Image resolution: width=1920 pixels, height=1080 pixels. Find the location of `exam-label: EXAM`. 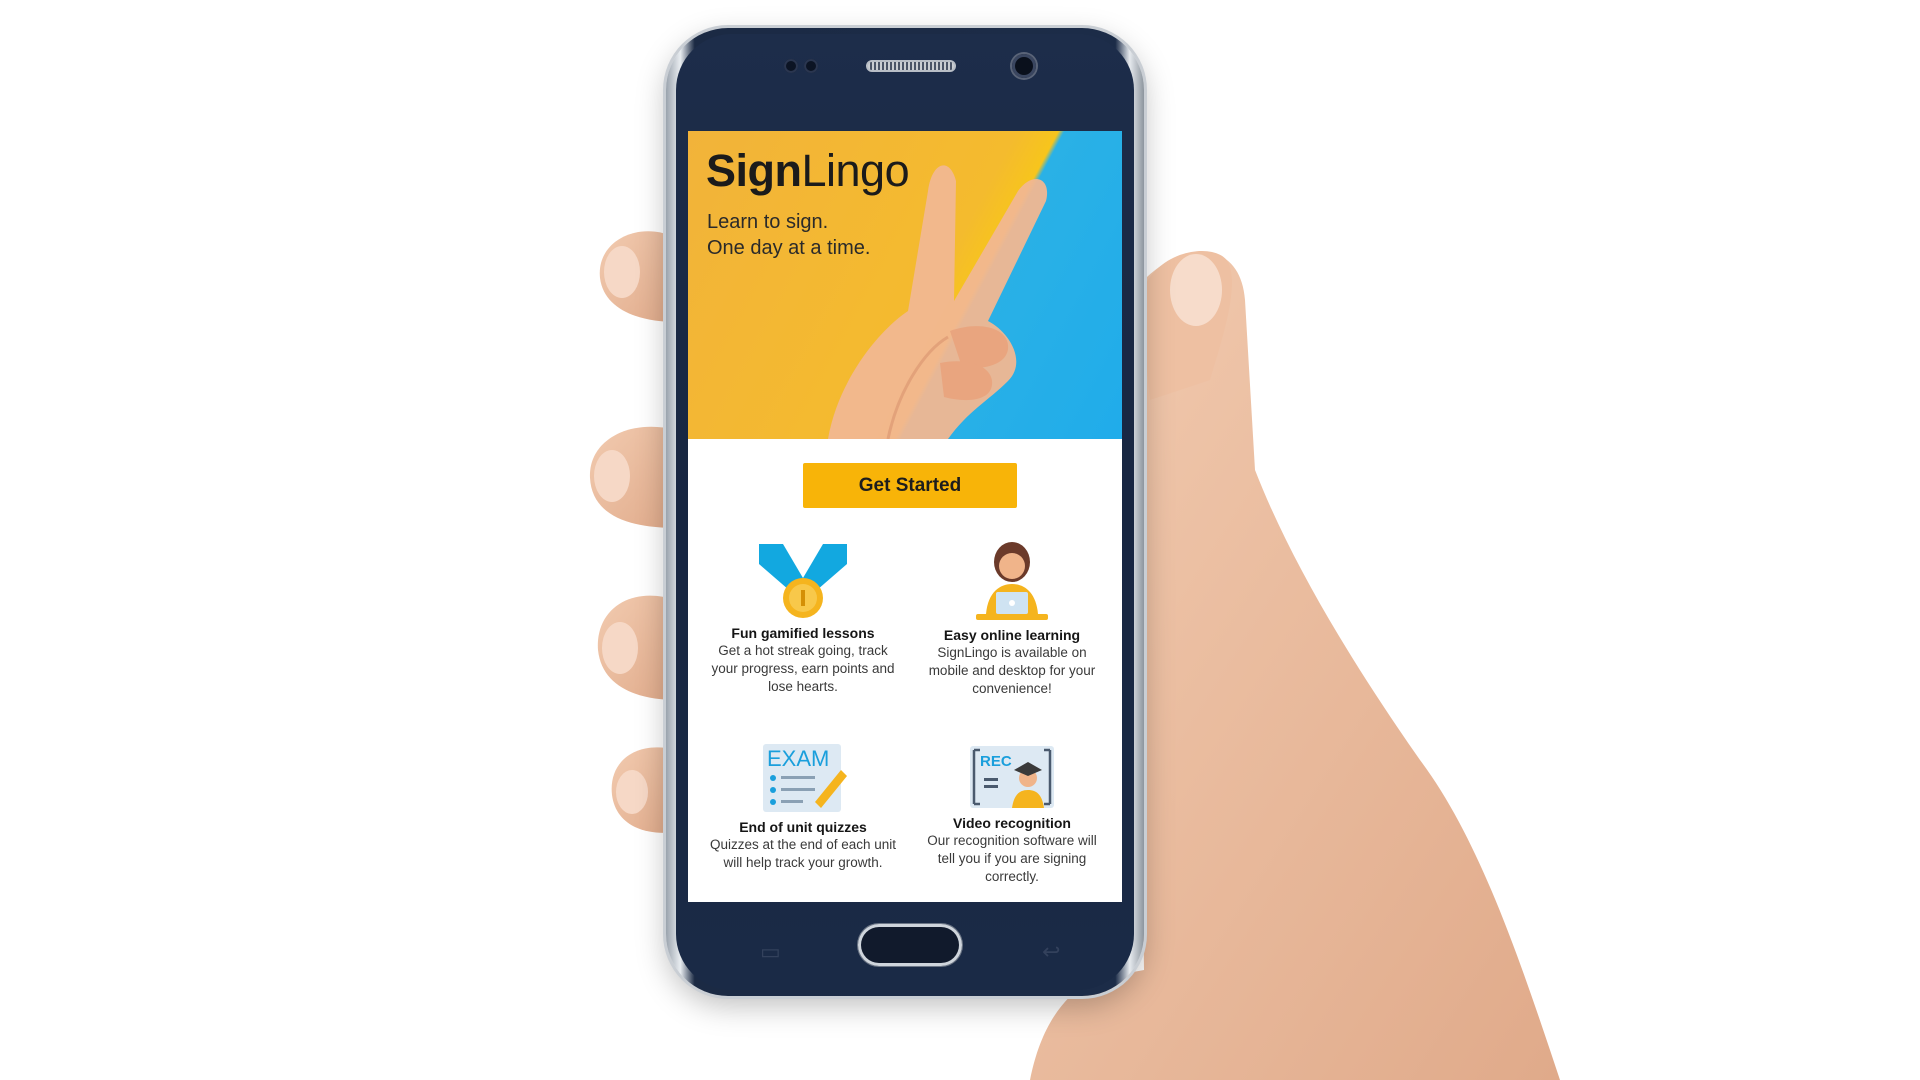

exam-label: EXAM is located at coordinates (798, 758).